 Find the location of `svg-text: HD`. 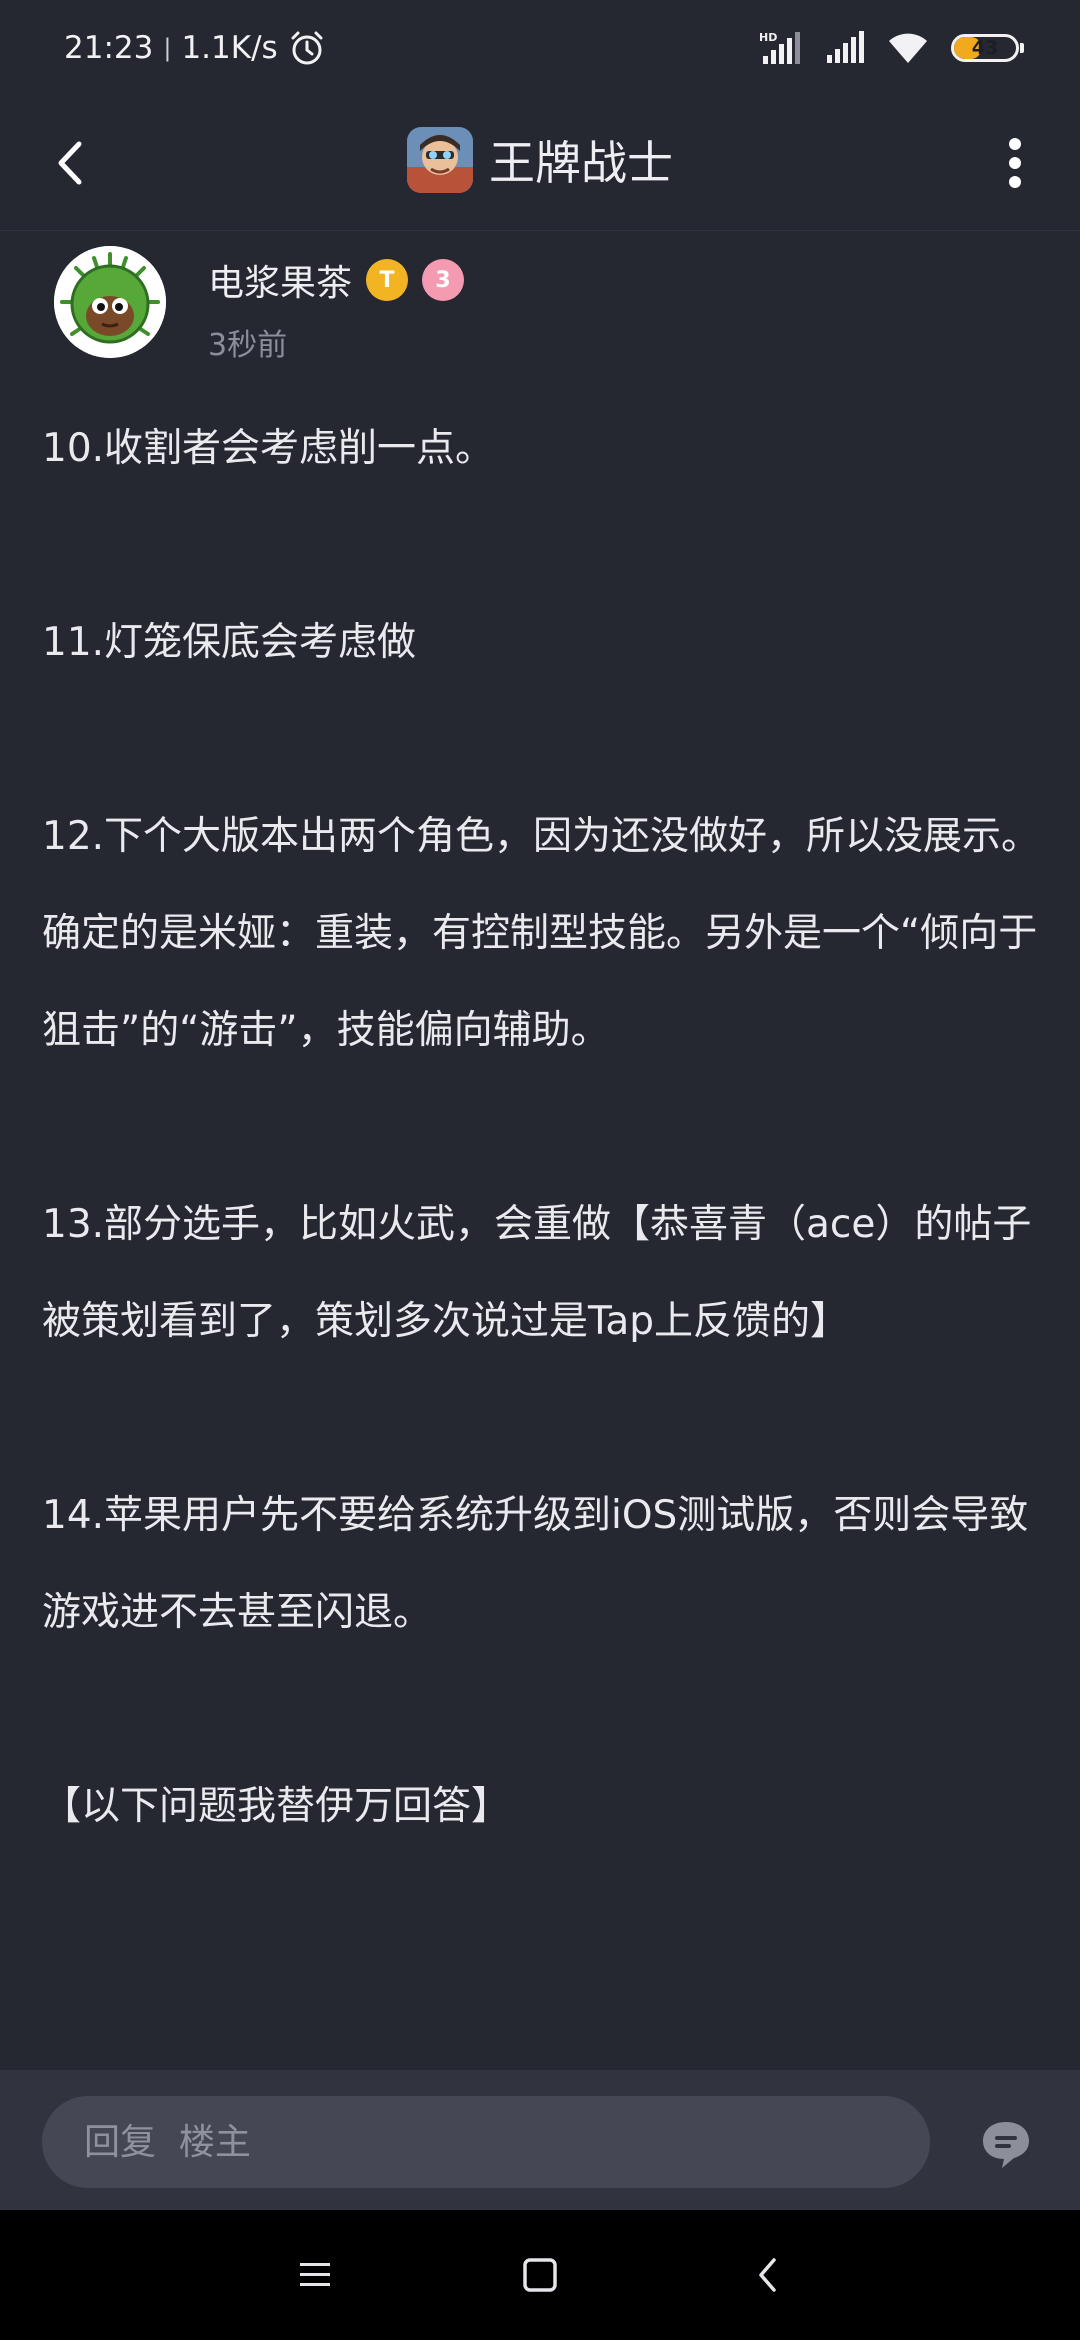

svg-text: HD is located at coordinates (768, 37).